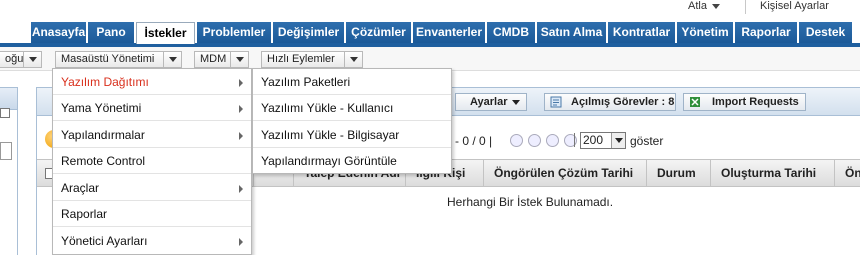 This screenshot has width=860, height=255. What do you see at coordinates (847, 173) in the screenshot?
I see `col-header: Ön` at bounding box center [847, 173].